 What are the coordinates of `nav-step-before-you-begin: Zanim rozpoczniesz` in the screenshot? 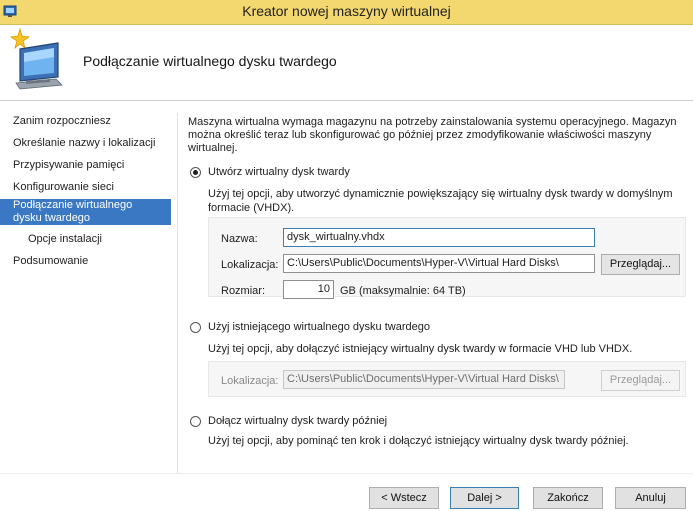 It's located at (85, 121).